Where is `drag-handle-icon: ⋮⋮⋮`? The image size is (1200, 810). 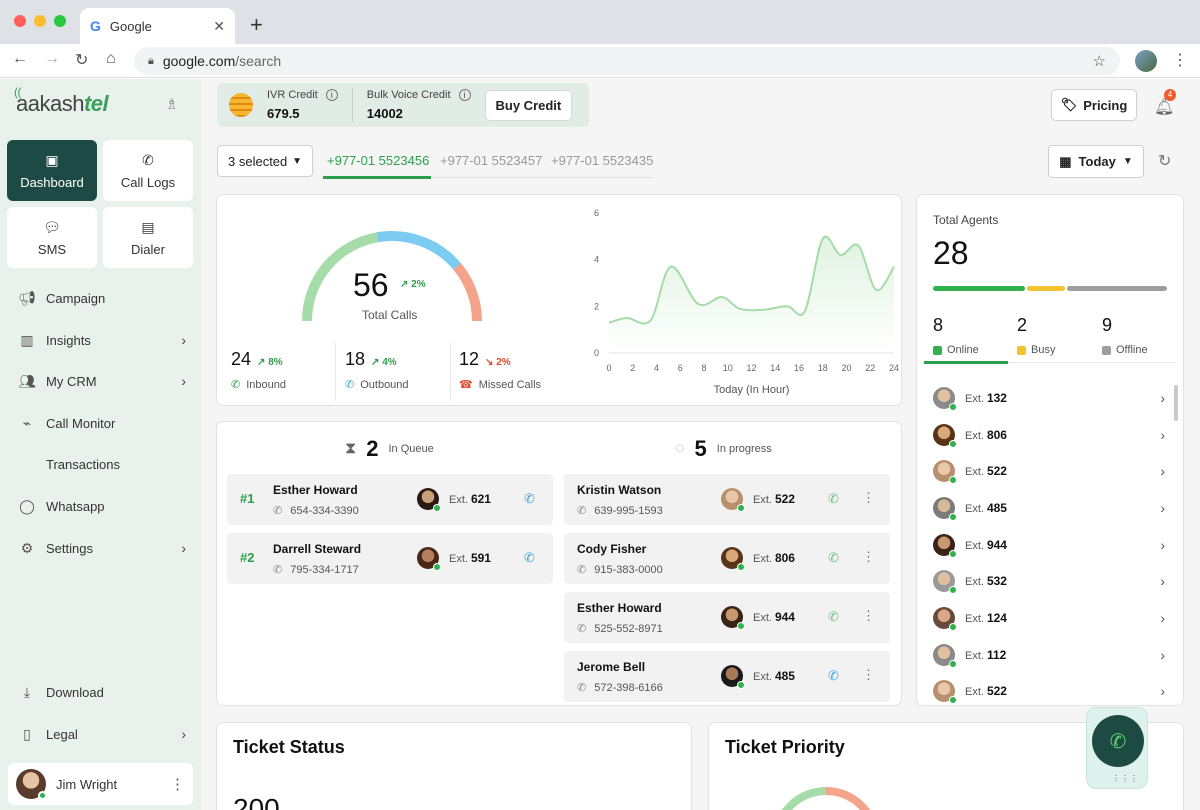
drag-handle-icon: ⋮⋮⋮ is located at coordinates (1125, 778).